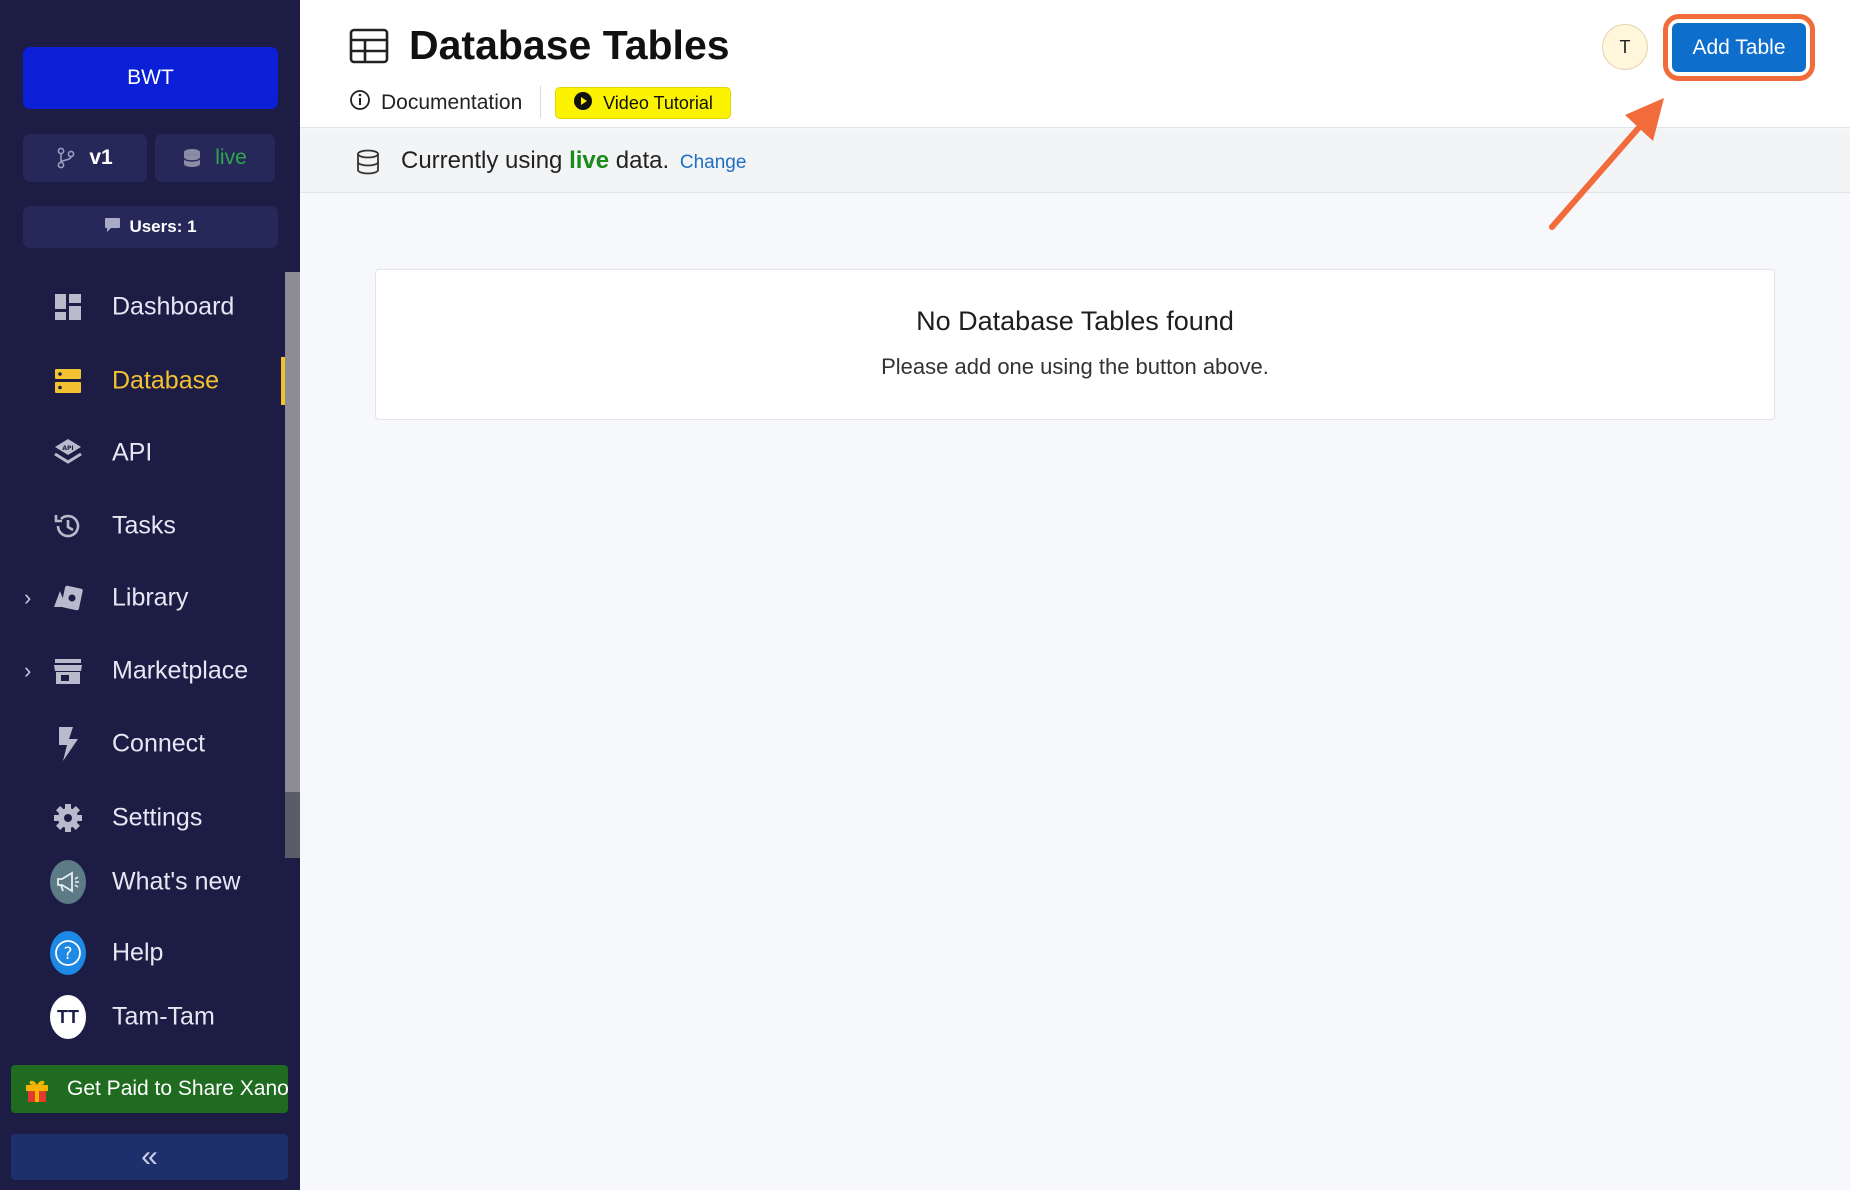  I want to click on collapse-sidebar-button: «, so click(149, 1157).